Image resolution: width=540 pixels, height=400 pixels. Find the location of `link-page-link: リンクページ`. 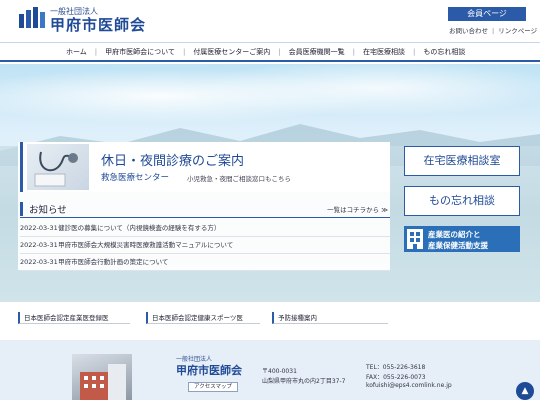

link-page-link: リンクページ is located at coordinates (517, 31).